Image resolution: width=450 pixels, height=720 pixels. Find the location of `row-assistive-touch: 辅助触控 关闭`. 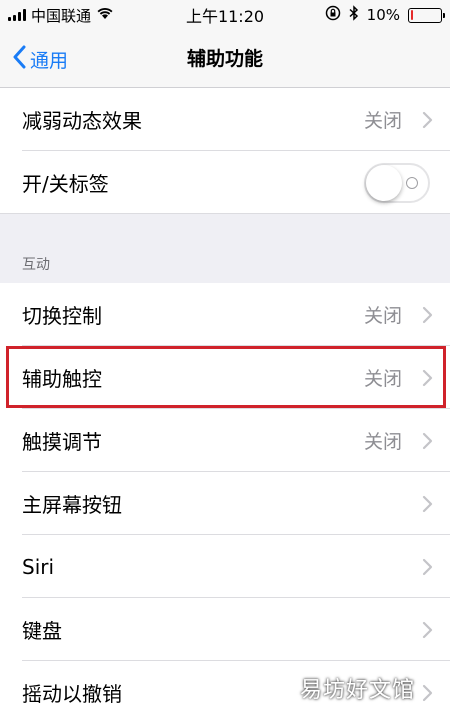

row-assistive-touch: 辅助触控 关闭 is located at coordinates (225, 377).